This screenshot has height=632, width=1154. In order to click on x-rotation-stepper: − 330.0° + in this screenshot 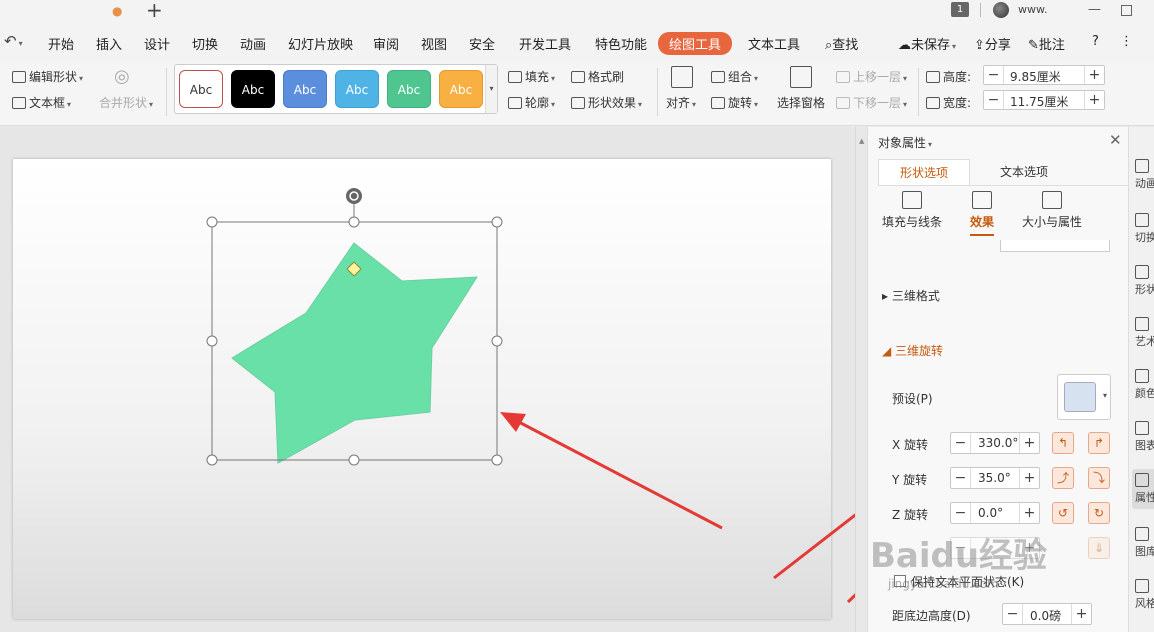, I will do `click(995, 443)`.